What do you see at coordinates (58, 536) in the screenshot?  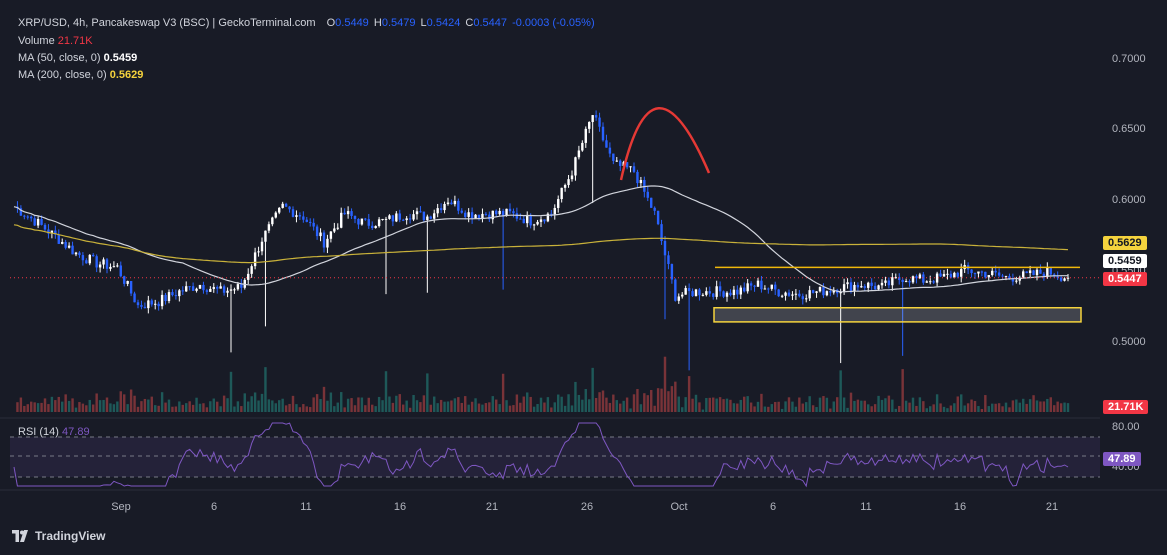 I see `tradingview-logo: TradingView` at bounding box center [58, 536].